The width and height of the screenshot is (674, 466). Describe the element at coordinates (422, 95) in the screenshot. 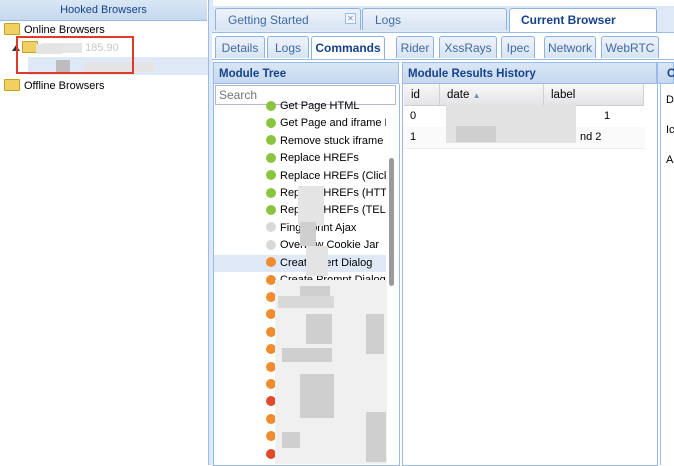

I see `column-header-id: id` at that location.